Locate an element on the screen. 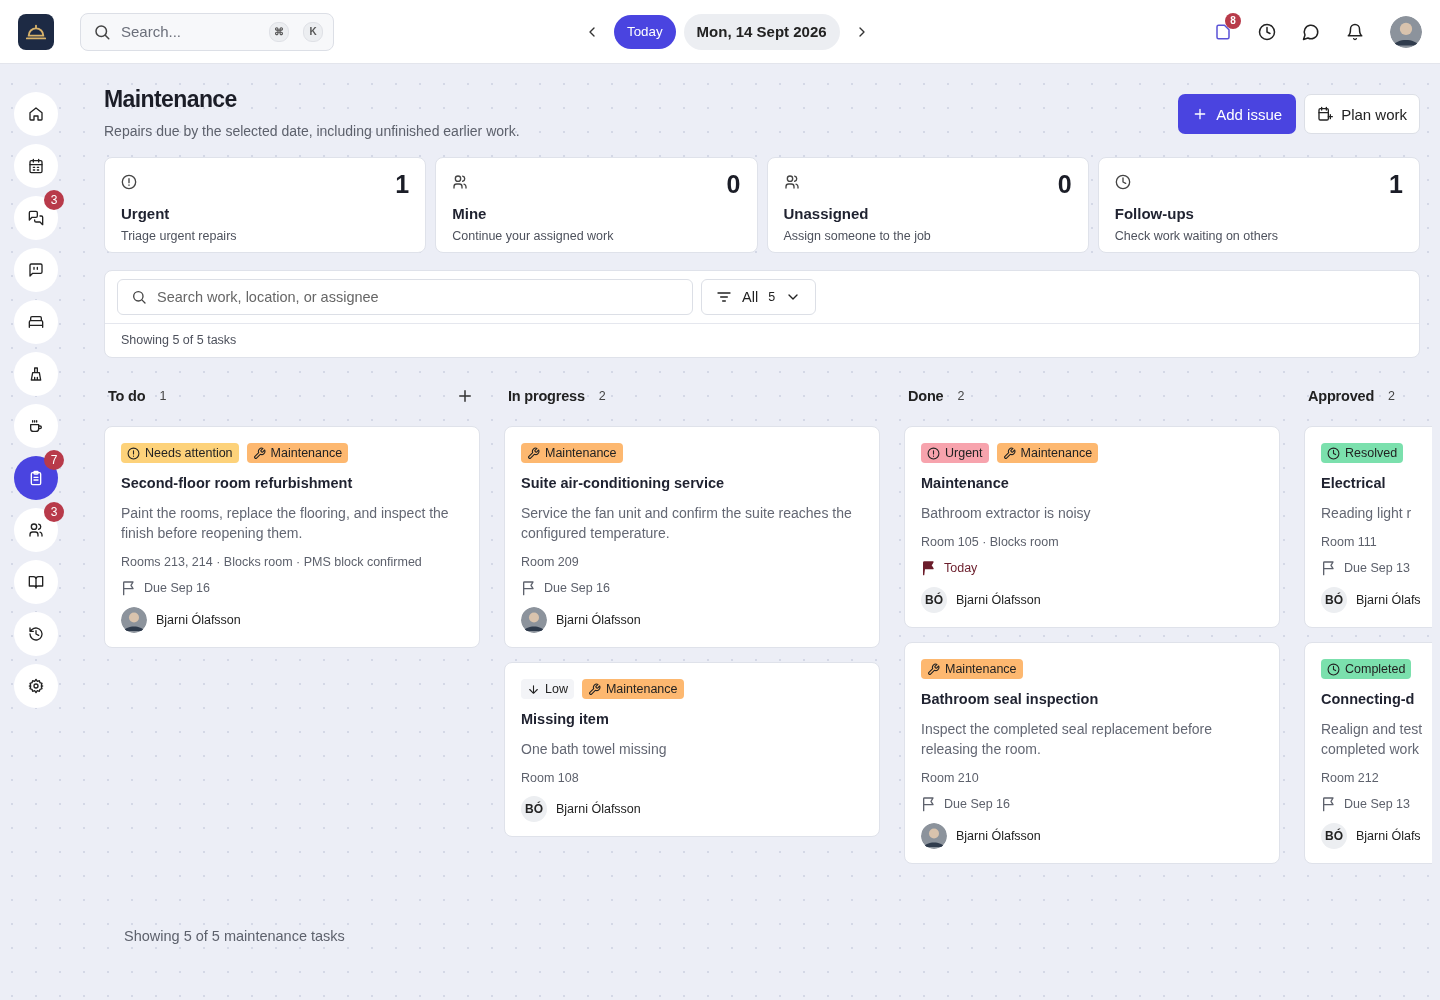 Image resolution: width=1440 pixels, height=1000 pixels. cup-icon is located at coordinates (36, 426).